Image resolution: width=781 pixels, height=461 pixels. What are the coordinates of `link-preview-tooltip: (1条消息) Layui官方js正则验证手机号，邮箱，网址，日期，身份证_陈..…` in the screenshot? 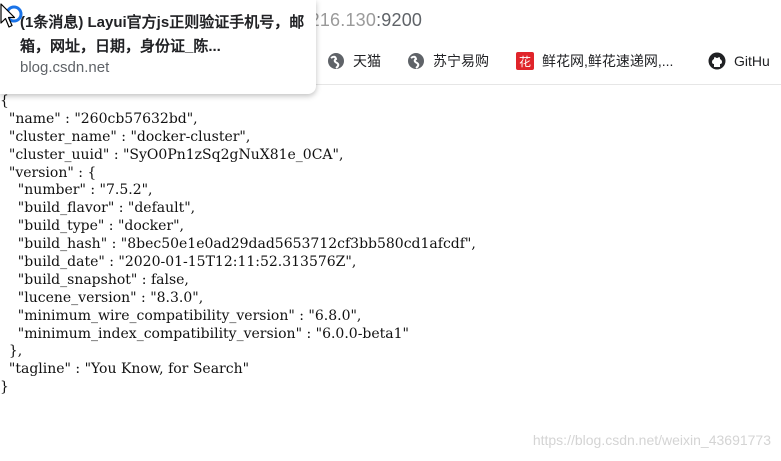 It's located at (158, 47).